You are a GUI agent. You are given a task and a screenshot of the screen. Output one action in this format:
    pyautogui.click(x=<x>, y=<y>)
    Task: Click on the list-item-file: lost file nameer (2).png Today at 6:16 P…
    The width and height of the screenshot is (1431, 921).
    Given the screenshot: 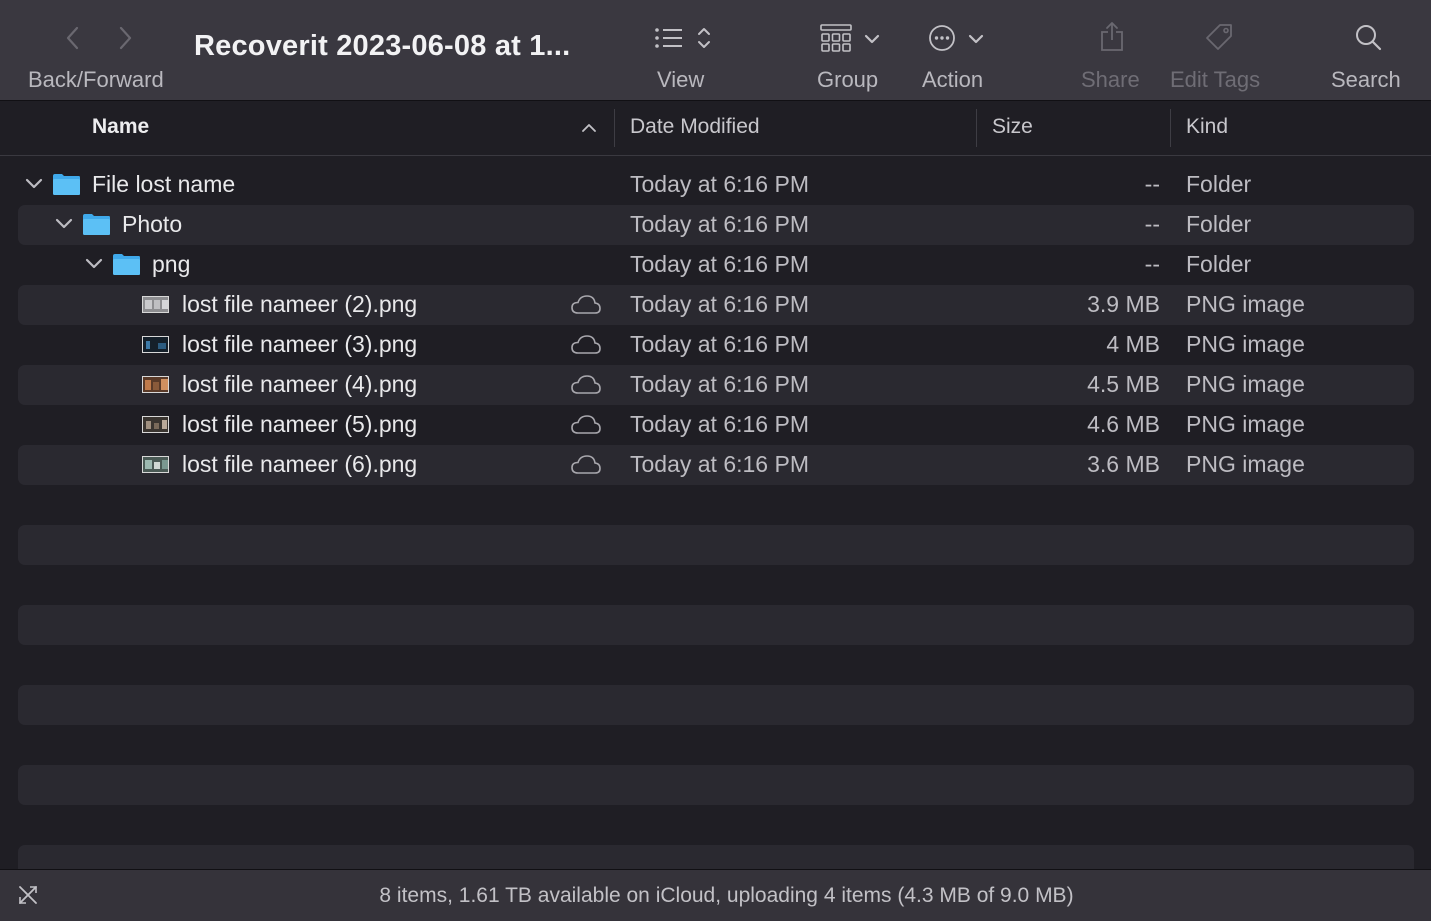 What is the action you would take?
    pyautogui.click(x=716, y=305)
    